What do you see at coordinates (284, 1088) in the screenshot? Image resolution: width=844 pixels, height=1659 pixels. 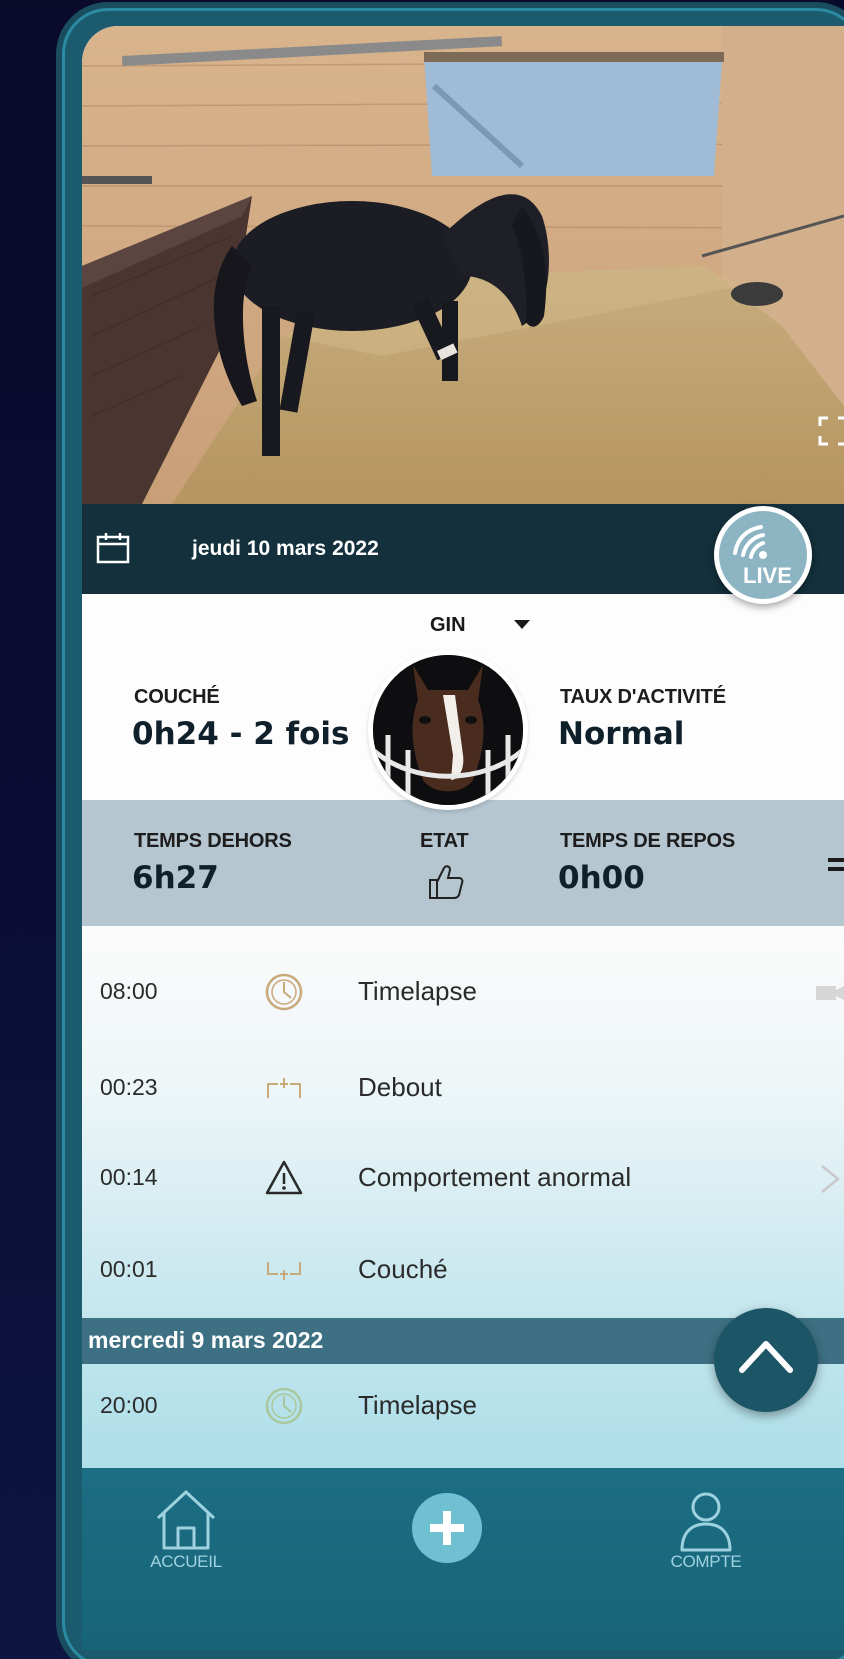 I see `standing-icon` at bounding box center [284, 1088].